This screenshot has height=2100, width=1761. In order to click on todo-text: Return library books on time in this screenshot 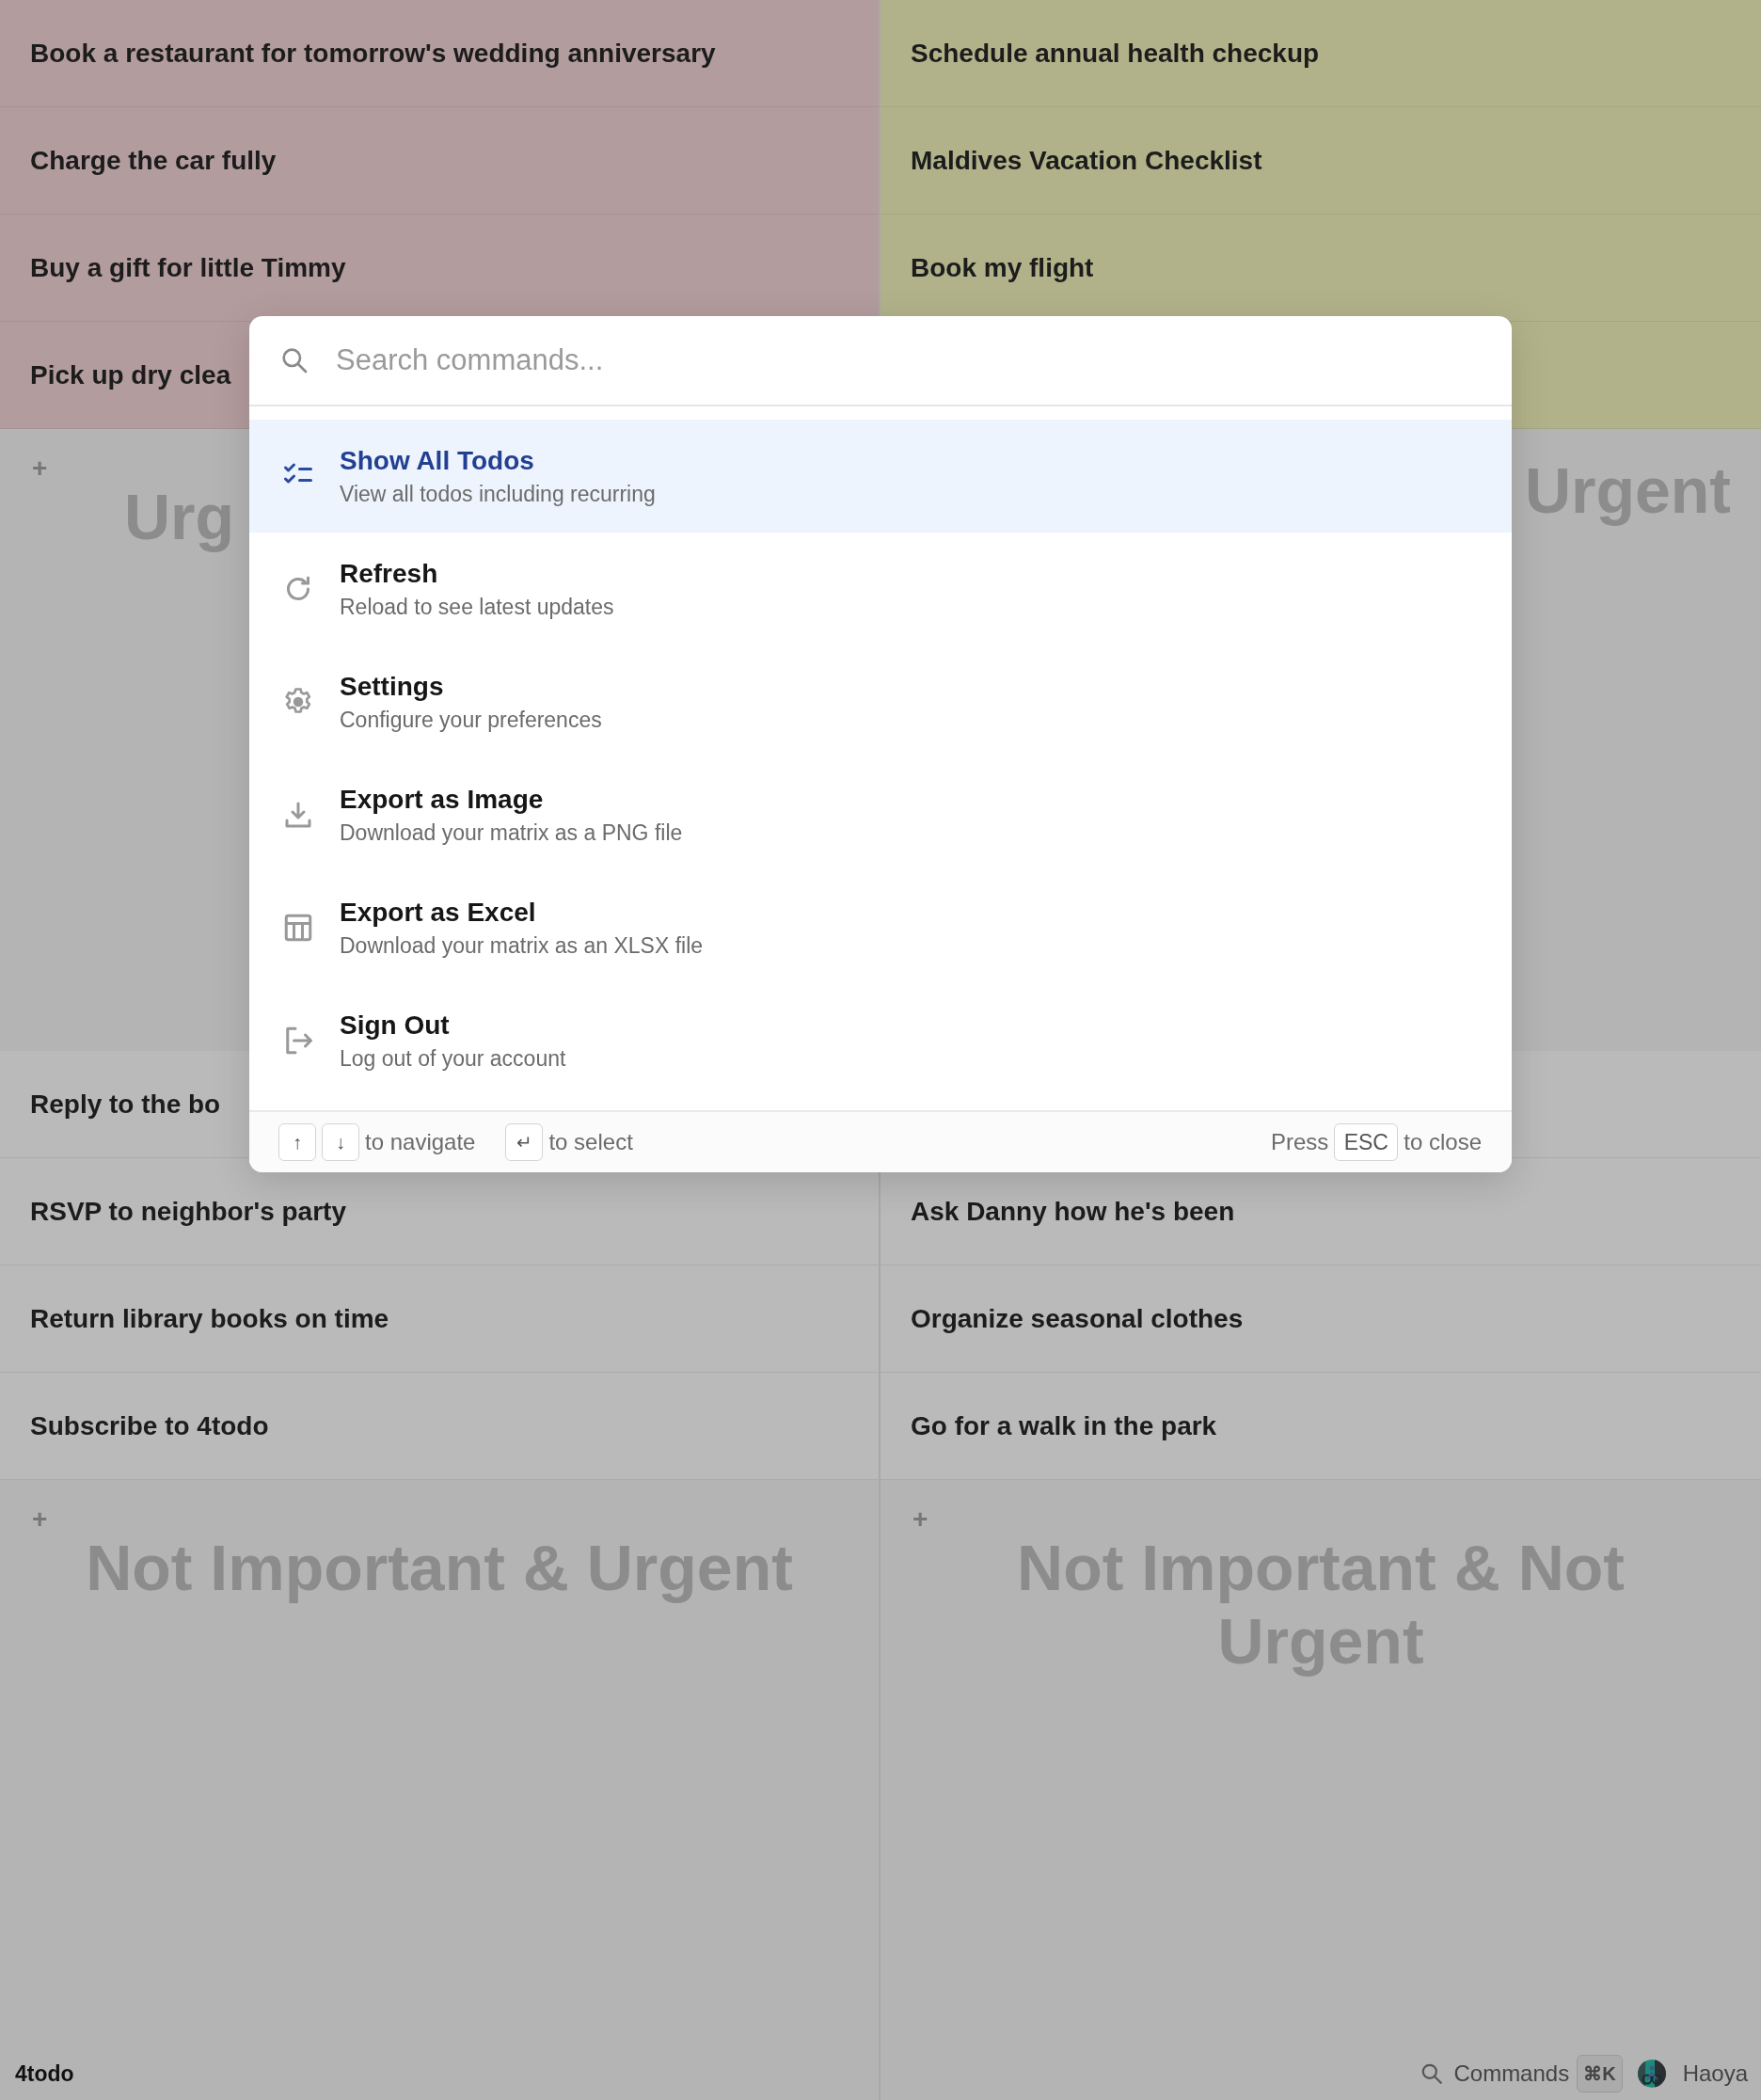, I will do `click(209, 1318)`.